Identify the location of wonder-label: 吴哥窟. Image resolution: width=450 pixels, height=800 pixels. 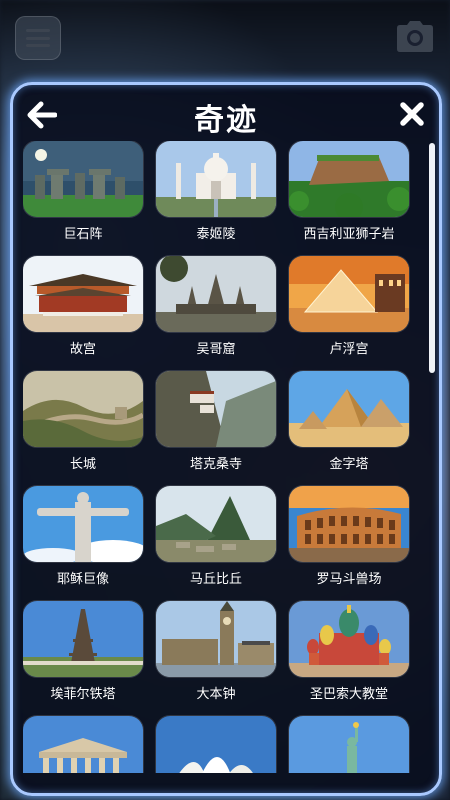
(216, 349).